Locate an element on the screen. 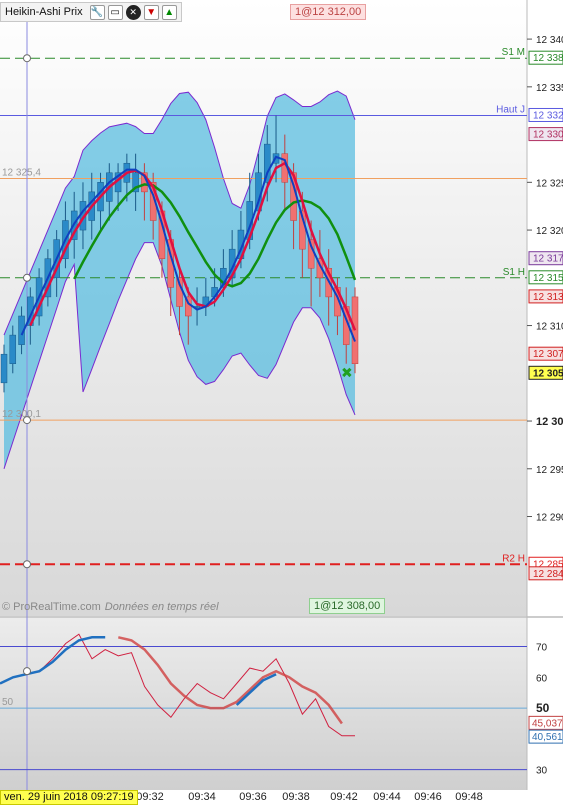  arrow-up-icon: ▲ is located at coordinates (169, 12).